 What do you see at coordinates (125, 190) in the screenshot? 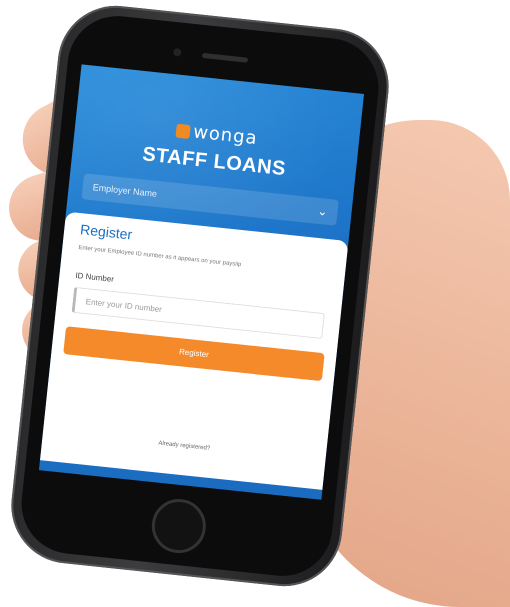
I see `employer-select-value: Employer Name` at bounding box center [125, 190].